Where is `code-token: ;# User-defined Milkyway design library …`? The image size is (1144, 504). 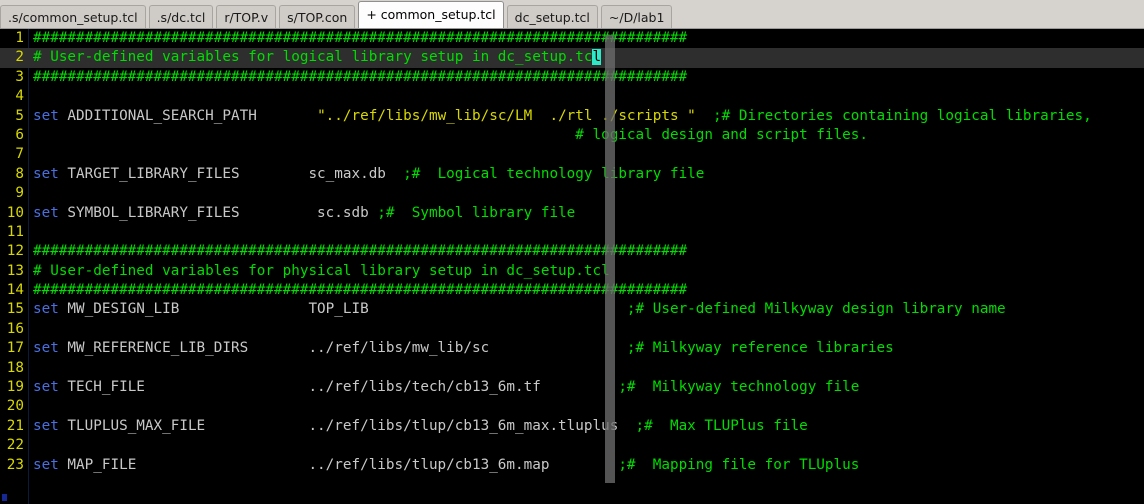
code-token: ;# User-defined Milkyway design library … is located at coordinates (803, 309).